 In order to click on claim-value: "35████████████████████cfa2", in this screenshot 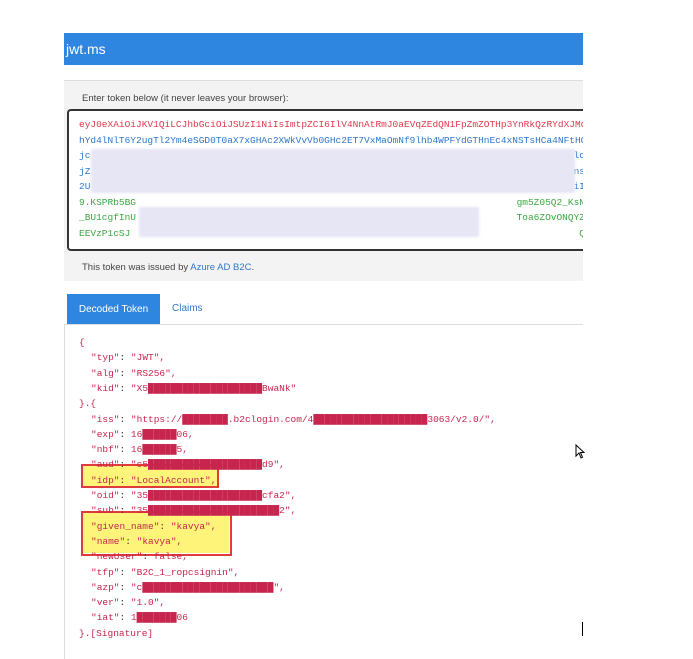, I will do `click(213, 495)`.